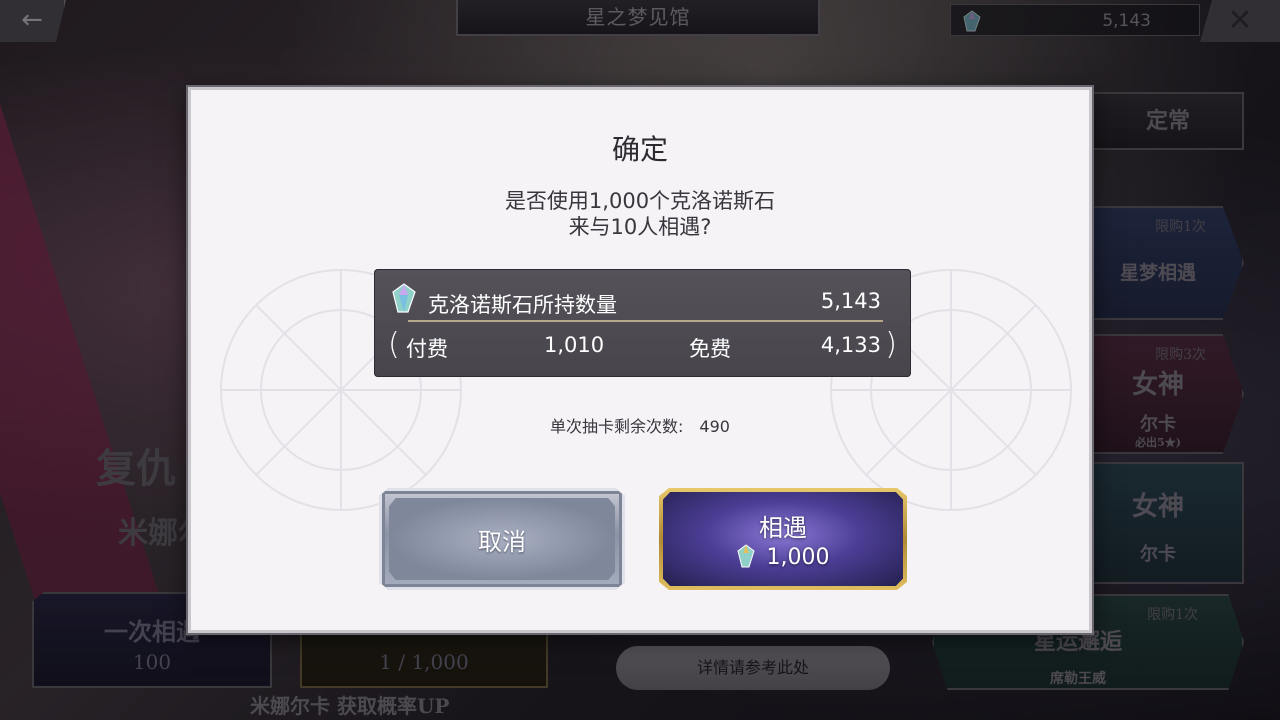 The width and height of the screenshot is (1280, 720). What do you see at coordinates (850, 301) in the screenshot?
I see `balance-total: 5,143` at bounding box center [850, 301].